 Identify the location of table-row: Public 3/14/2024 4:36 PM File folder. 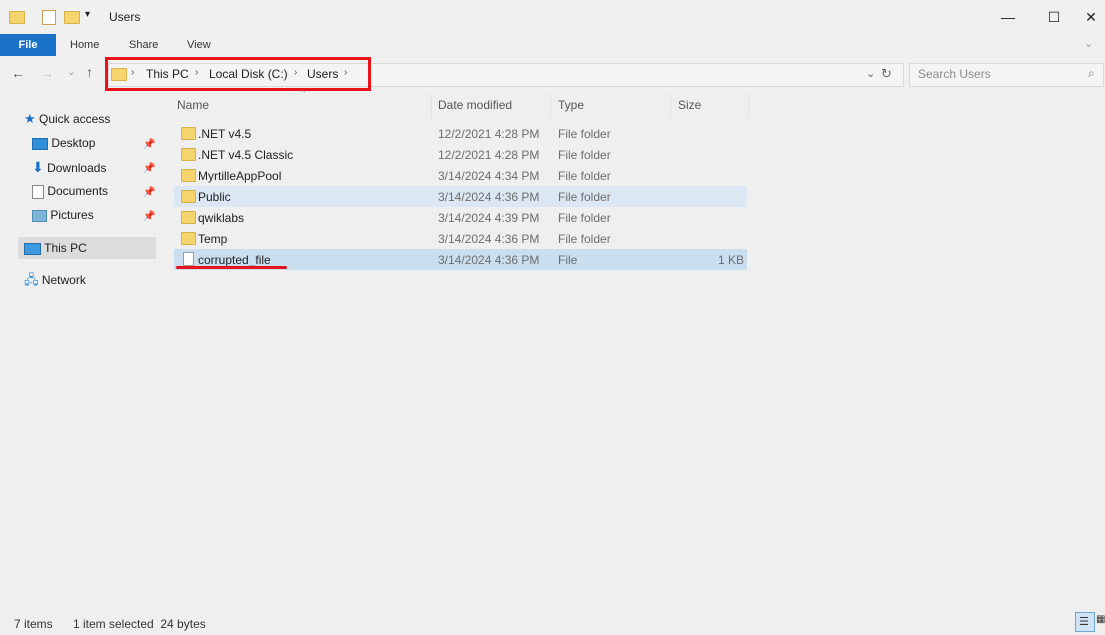
(460, 196).